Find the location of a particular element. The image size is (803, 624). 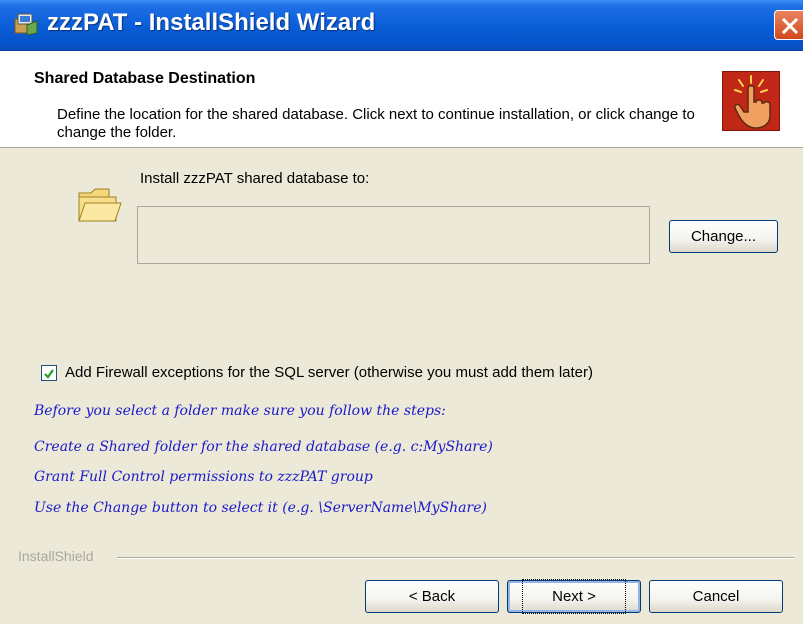

folder-icon is located at coordinates (100, 205).